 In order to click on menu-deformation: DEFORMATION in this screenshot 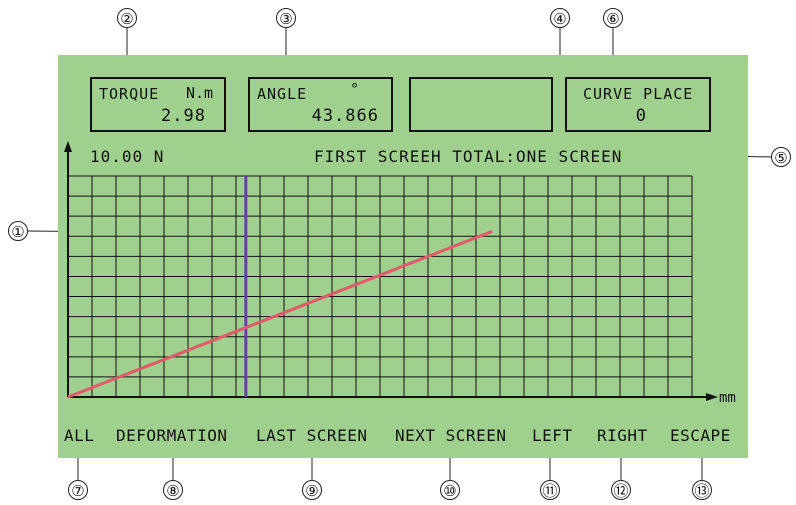, I will do `click(171, 435)`.